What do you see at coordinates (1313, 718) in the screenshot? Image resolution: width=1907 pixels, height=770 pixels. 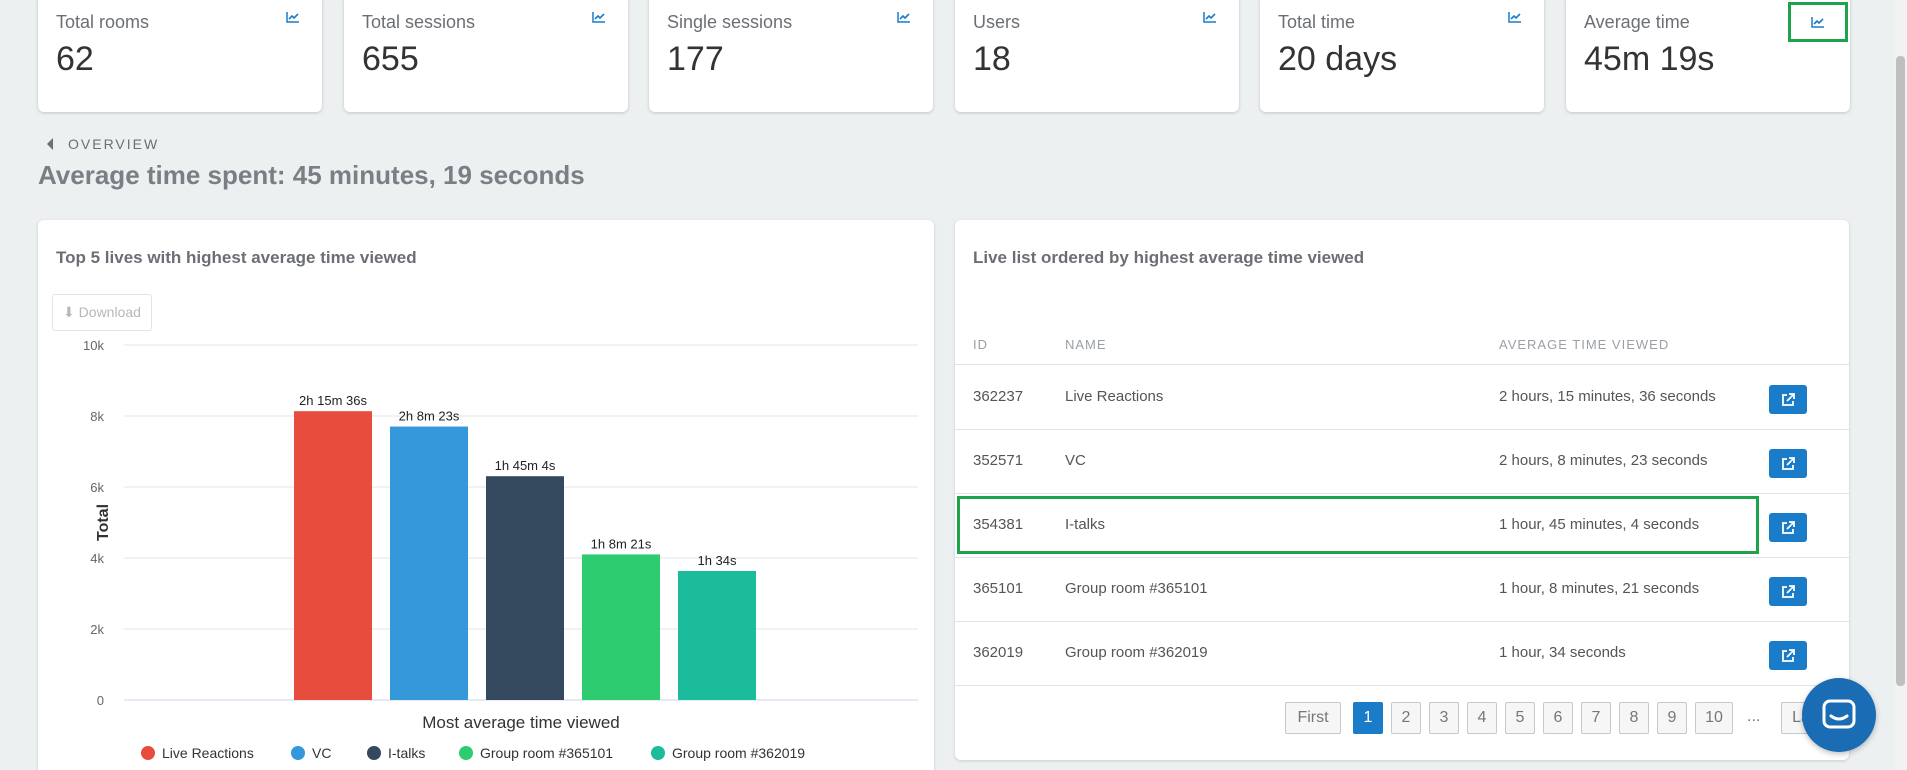 I see `pagination-first-button: First` at bounding box center [1313, 718].